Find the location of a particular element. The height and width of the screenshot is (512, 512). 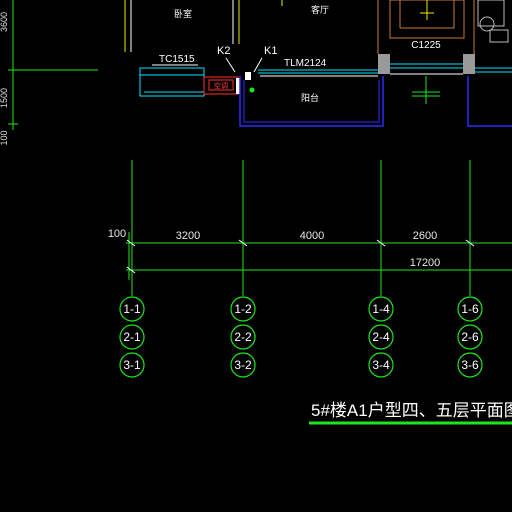

ac-unit-label: 空调 is located at coordinates (221, 85).